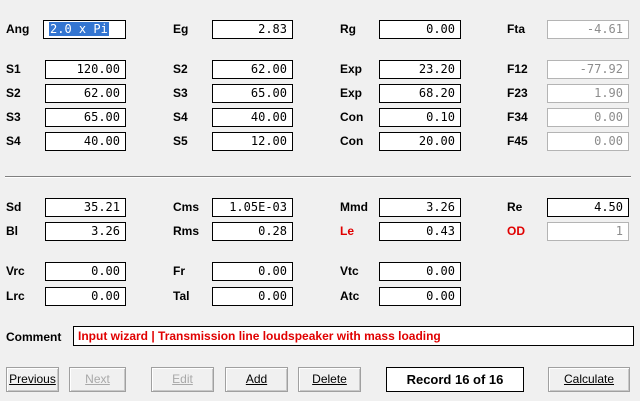  Describe the element at coordinates (420, 207) in the screenshot. I see `mmd-field: 3.26` at that location.